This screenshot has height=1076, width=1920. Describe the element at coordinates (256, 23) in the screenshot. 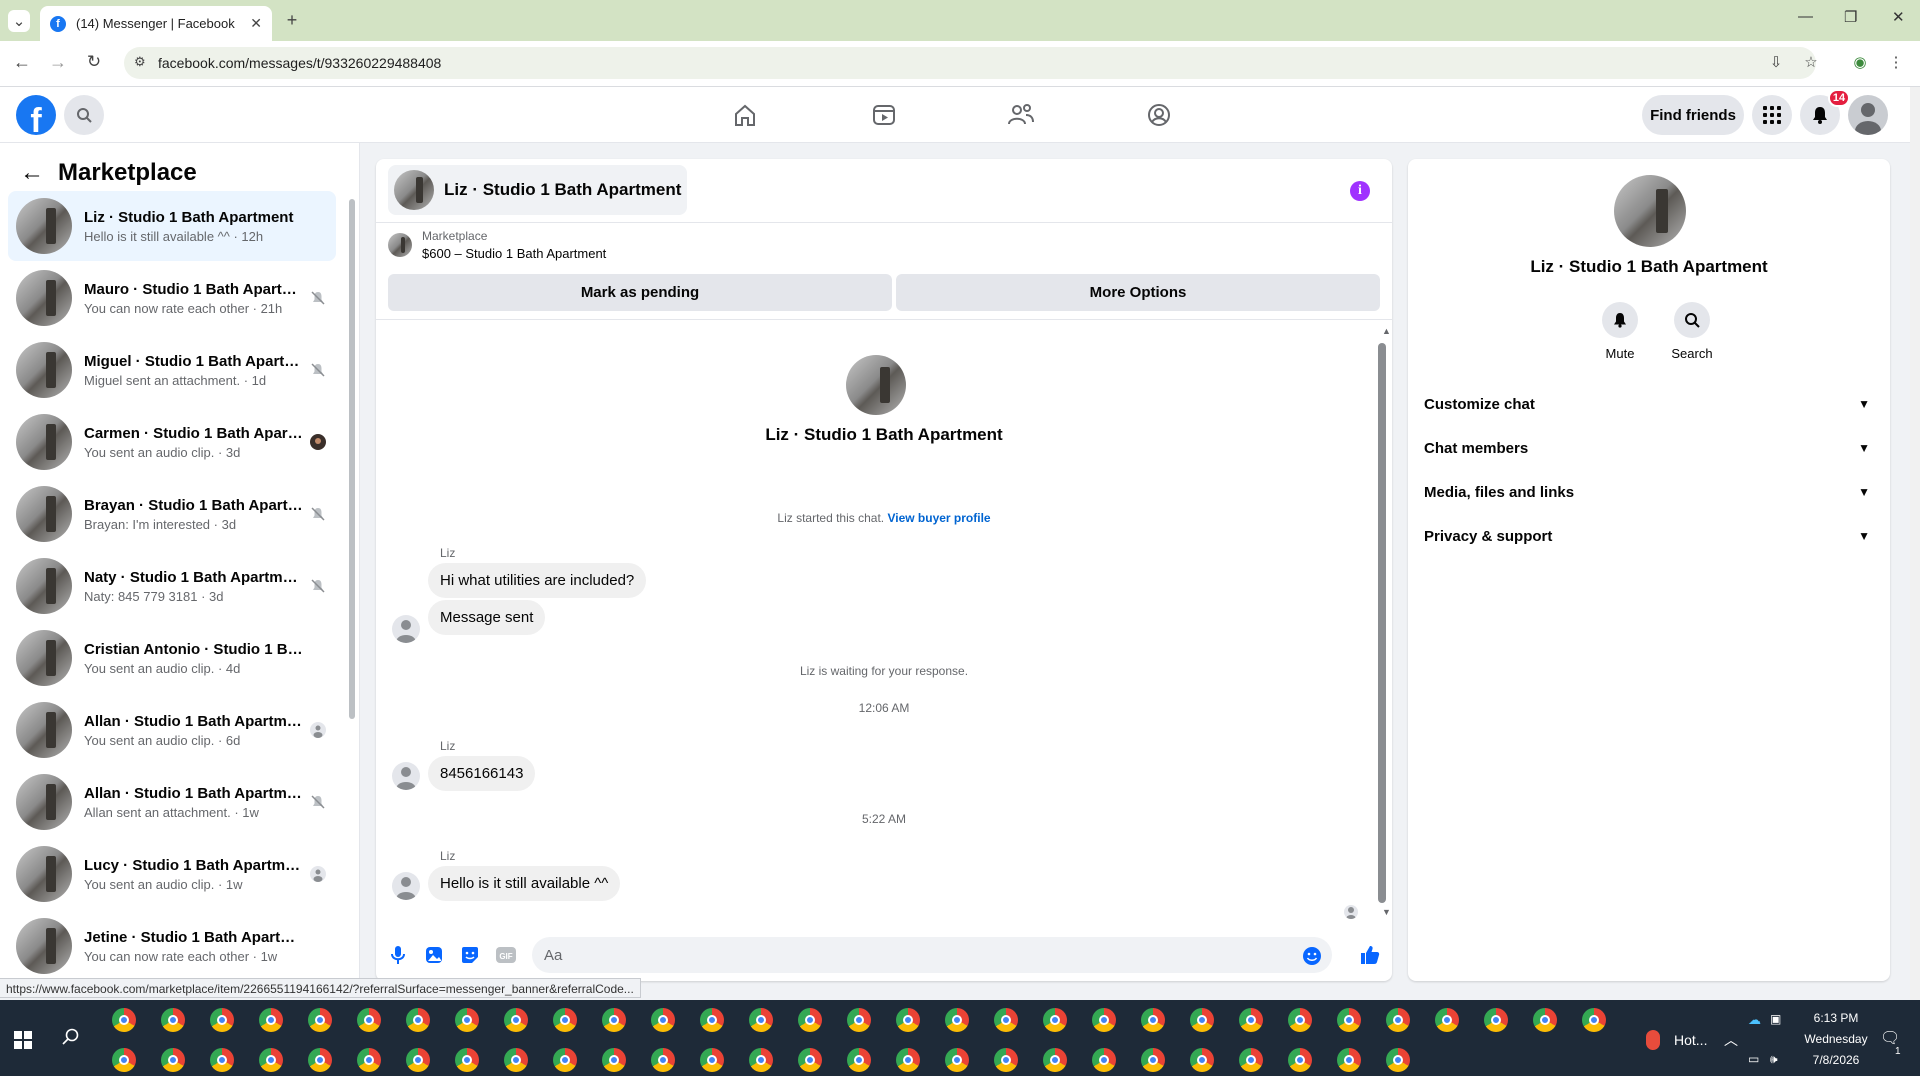

I see `close-tab-icon: ✕` at that location.